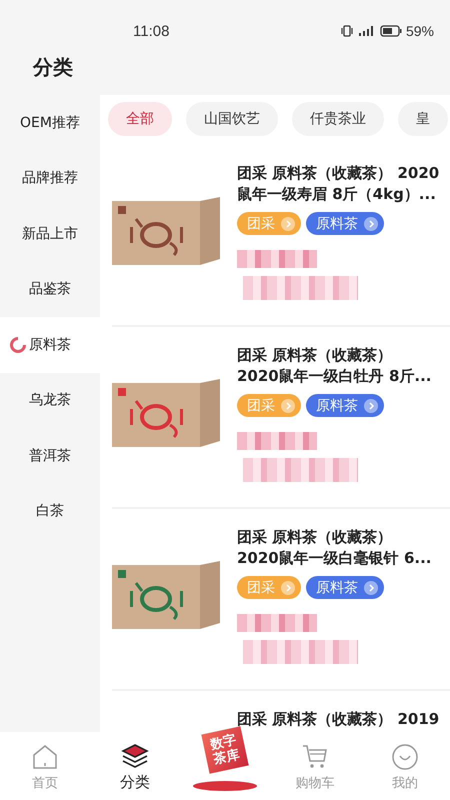  What do you see at coordinates (338, 119) in the screenshot?
I see `filter-chip: 仟贵茶业` at bounding box center [338, 119].